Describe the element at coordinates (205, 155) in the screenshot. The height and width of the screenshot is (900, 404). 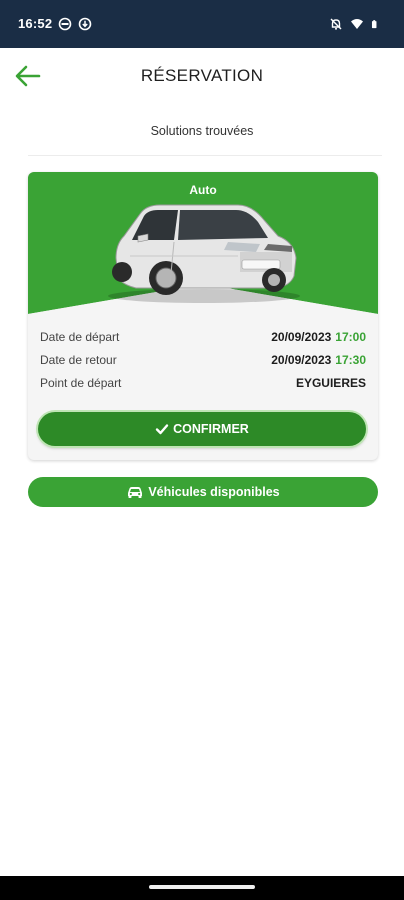
I see `divider` at that location.